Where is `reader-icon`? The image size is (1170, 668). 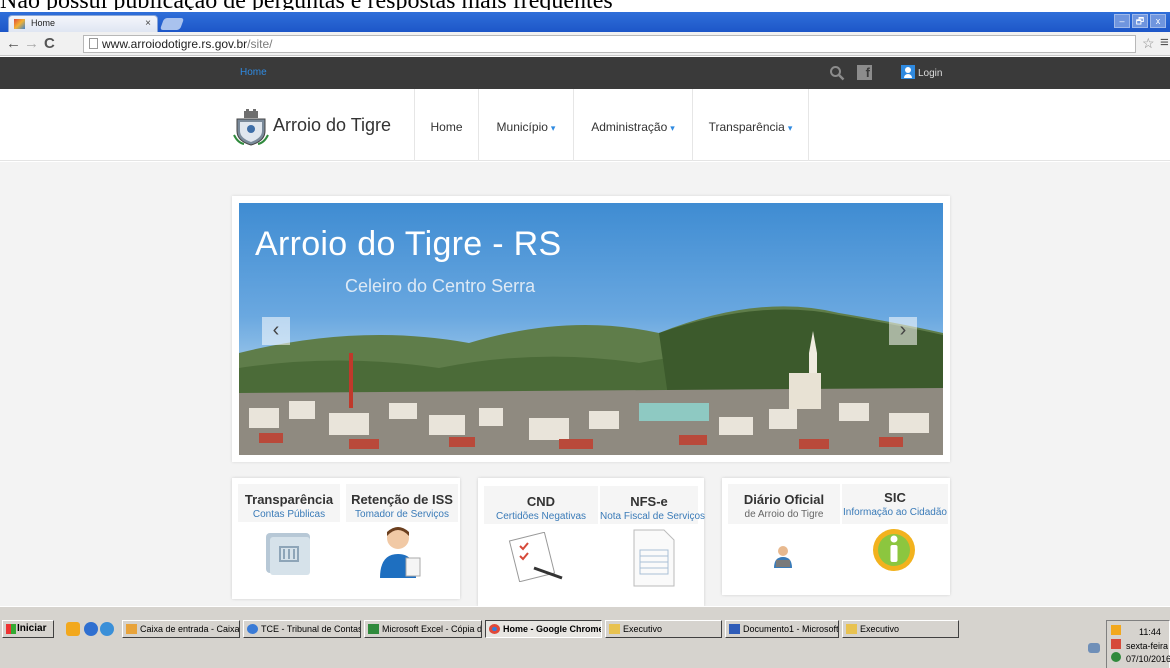 reader-icon is located at coordinates (783, 557).